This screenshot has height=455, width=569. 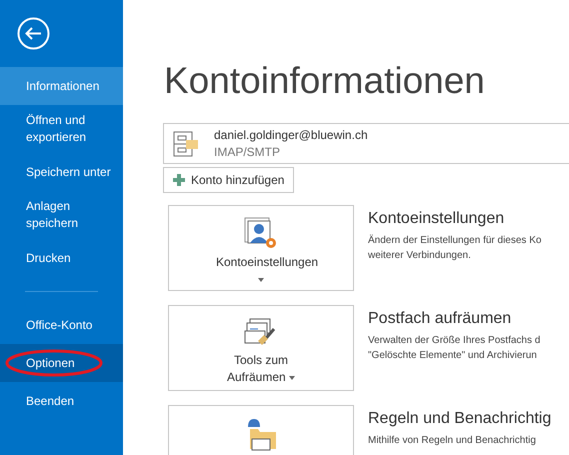 I want to click on section-title: Regeln und Benachrichtig, so click(x=460, y=419).